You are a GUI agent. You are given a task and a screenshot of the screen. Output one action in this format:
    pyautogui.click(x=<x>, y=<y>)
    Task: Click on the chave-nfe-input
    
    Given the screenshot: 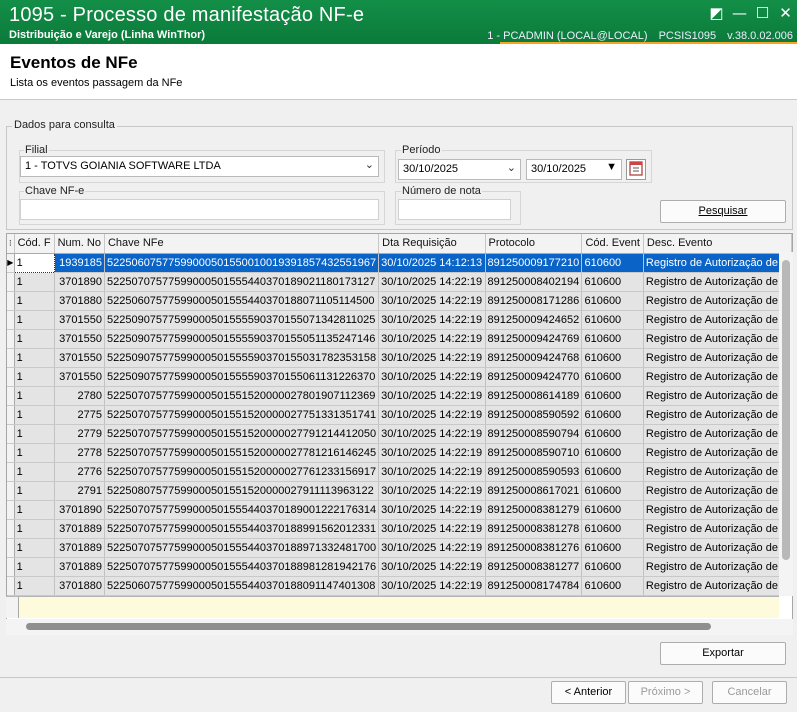 What is the action you would take?
    pyautogui.click(x=199, y=209)
    